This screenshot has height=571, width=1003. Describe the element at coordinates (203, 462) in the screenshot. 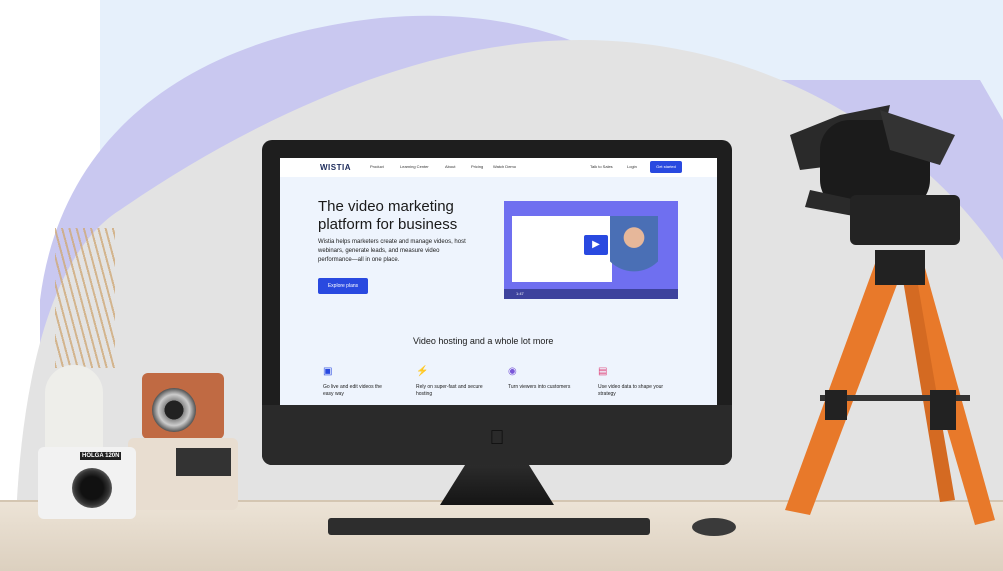

I see `radio-speaker-panel` at that location.